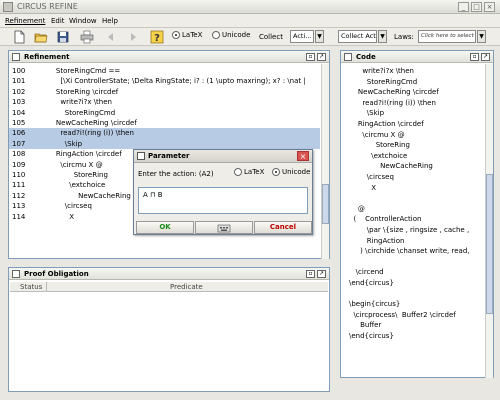 This screenshot has width=500, height=400. I want to click on print-icon, so click(87, 37).